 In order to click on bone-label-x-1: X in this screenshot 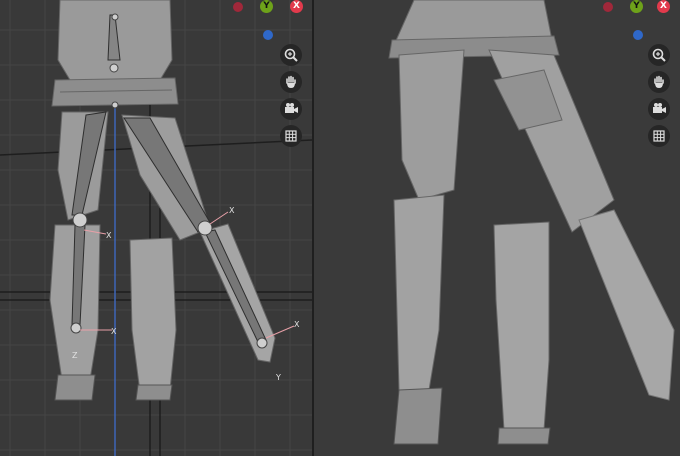, I will do `click(109, 235)`.